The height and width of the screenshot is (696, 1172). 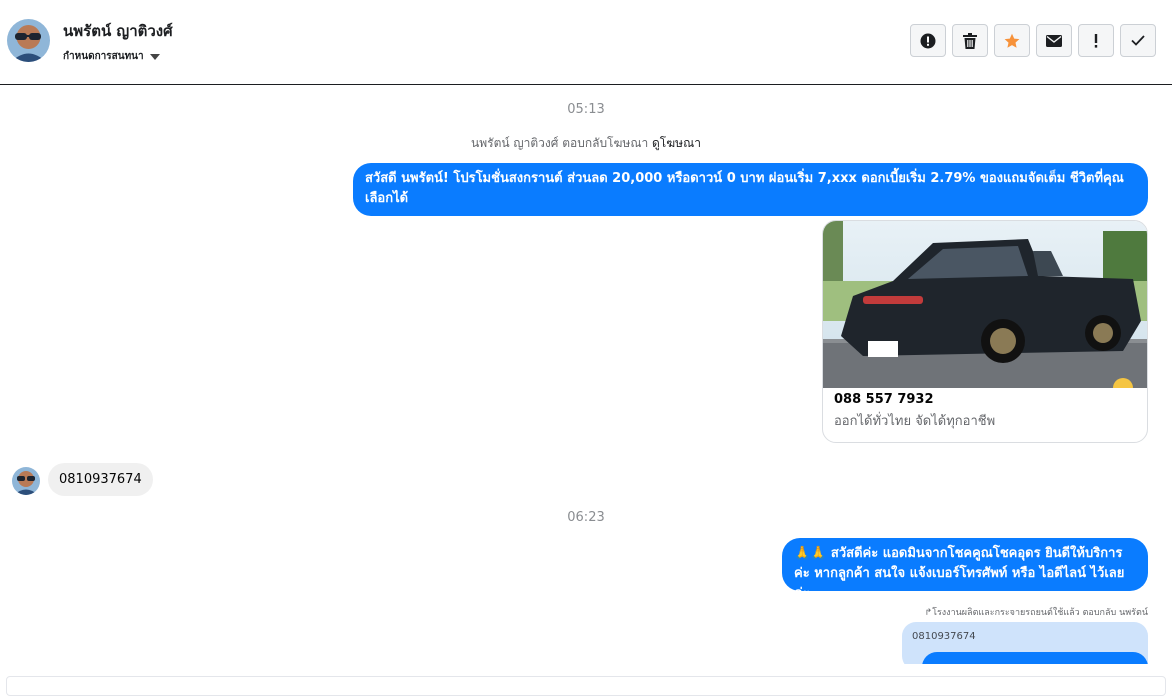 What do you see at coordinates (915, 421) in the screenshot?
I see `ad-card-subtitle: ออกได้ทั่วไทย จัดได้ทุกอาชีพ` at bounding box center [915, 421].